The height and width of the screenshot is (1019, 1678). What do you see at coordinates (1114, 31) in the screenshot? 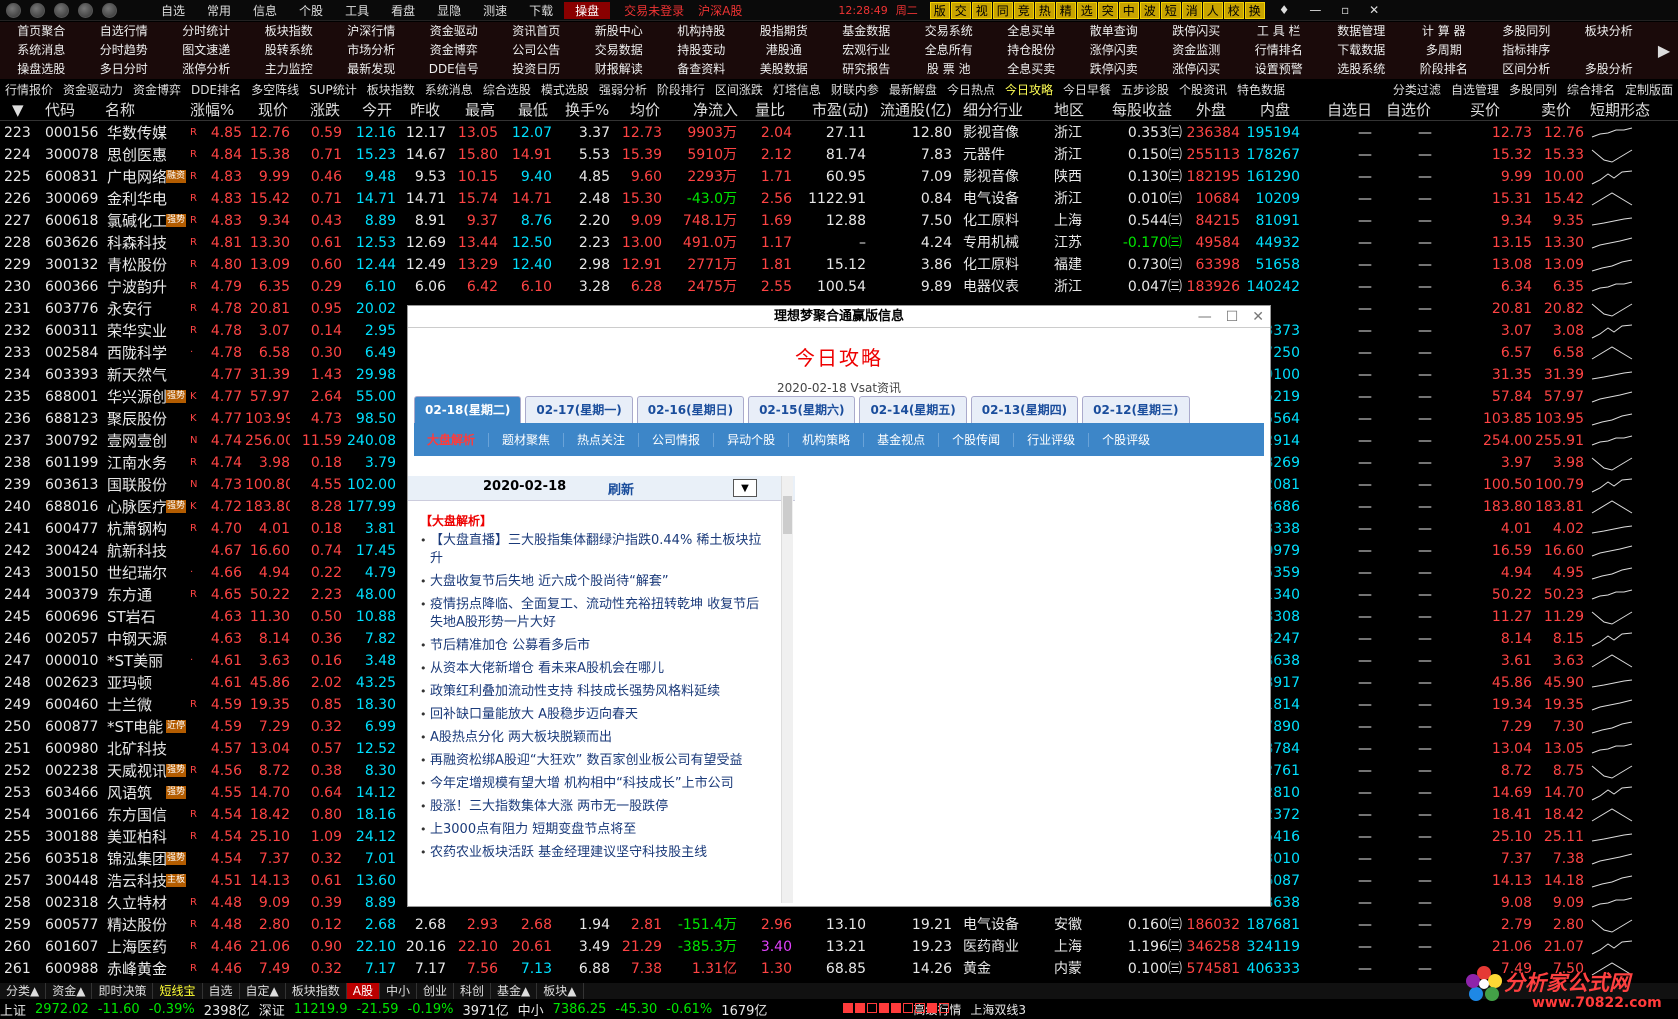
I see `function-menu-item: 散单查询` at bounding box center [1114, 31].